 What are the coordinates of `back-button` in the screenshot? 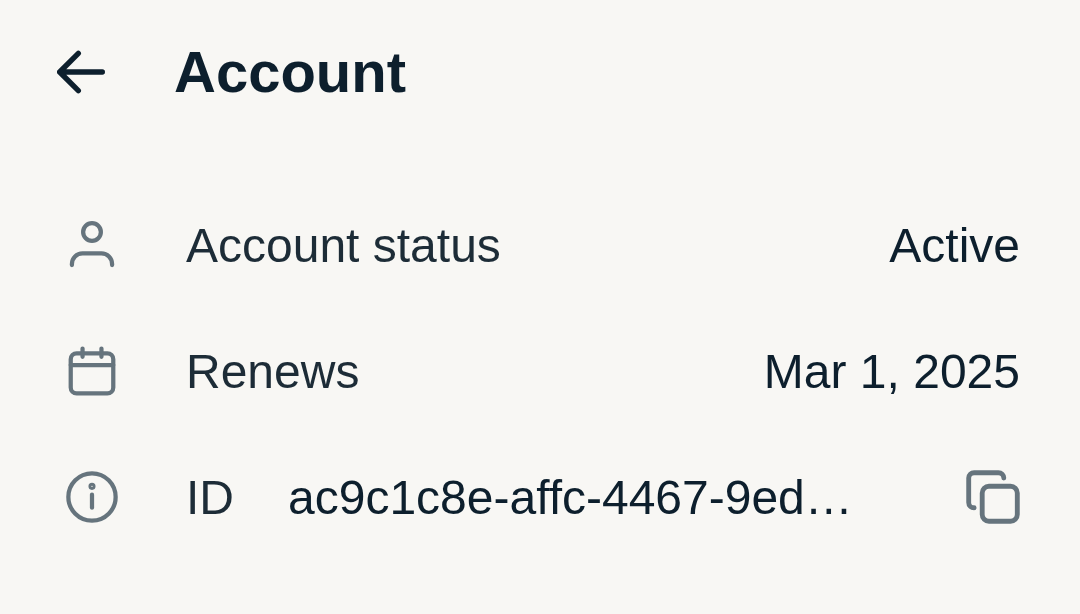 It's located at (81, 72).